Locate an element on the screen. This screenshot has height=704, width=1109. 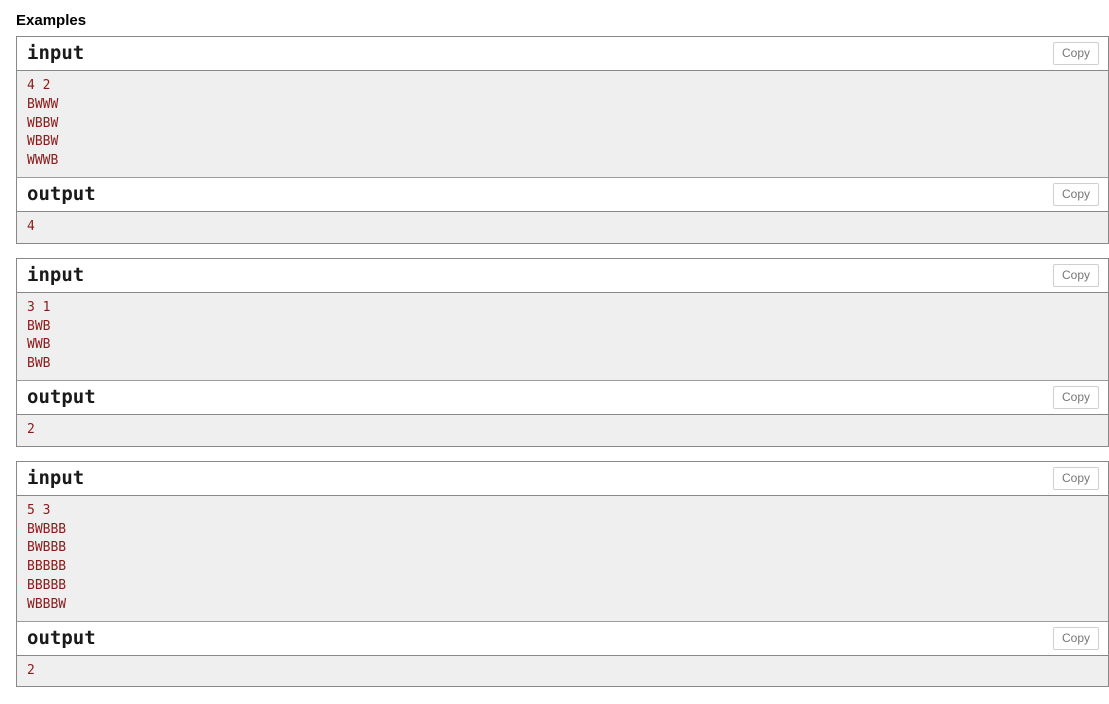
output-body-2: 2 is located at coordinates (562, 430).